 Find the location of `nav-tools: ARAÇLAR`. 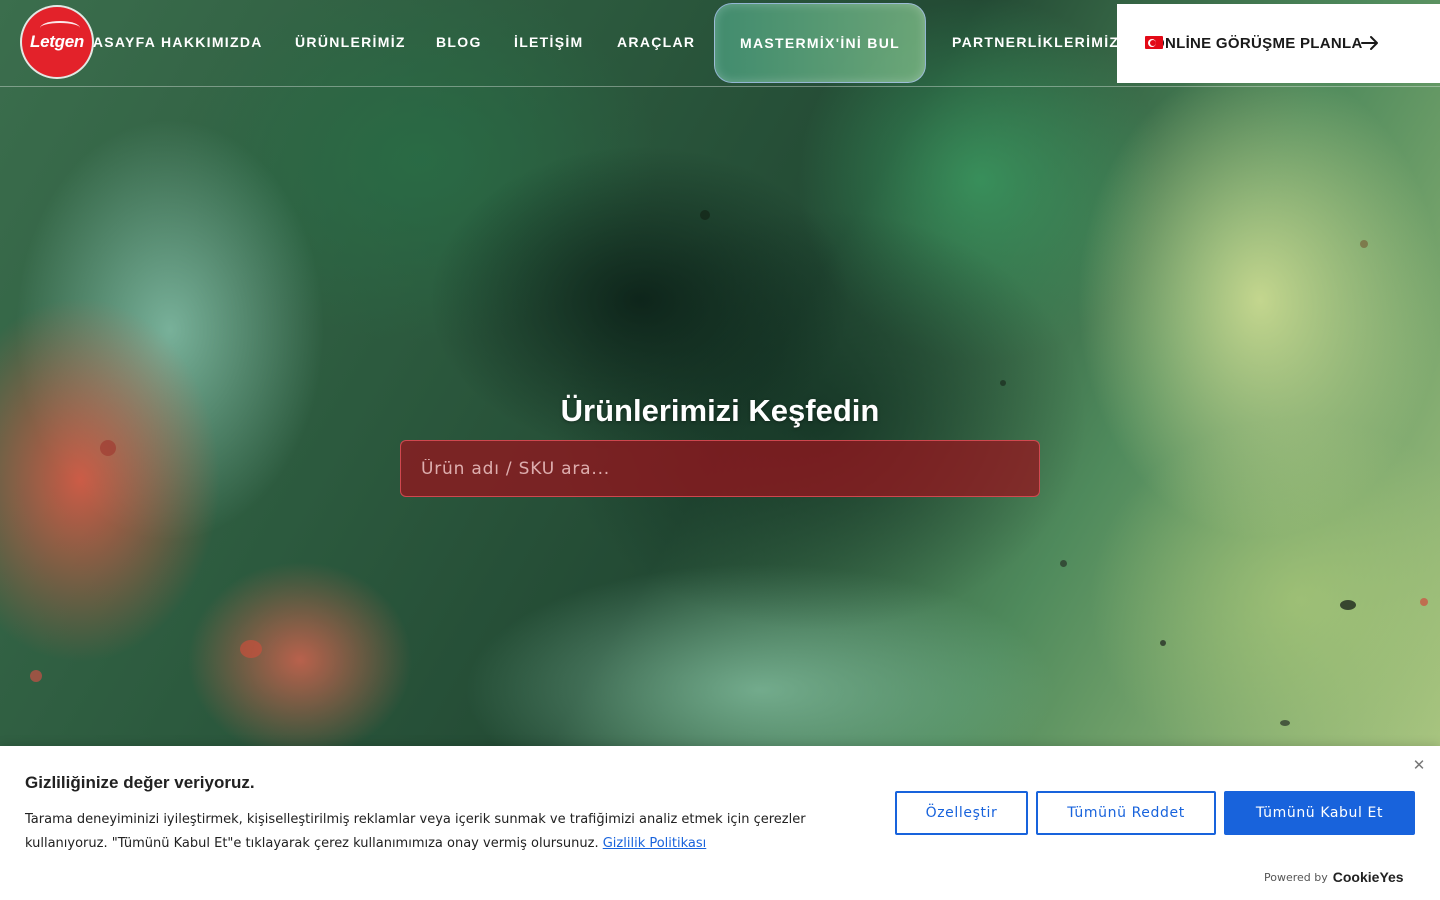

nav-tools: ARAÇLAR is located at coordinates (656, 42).